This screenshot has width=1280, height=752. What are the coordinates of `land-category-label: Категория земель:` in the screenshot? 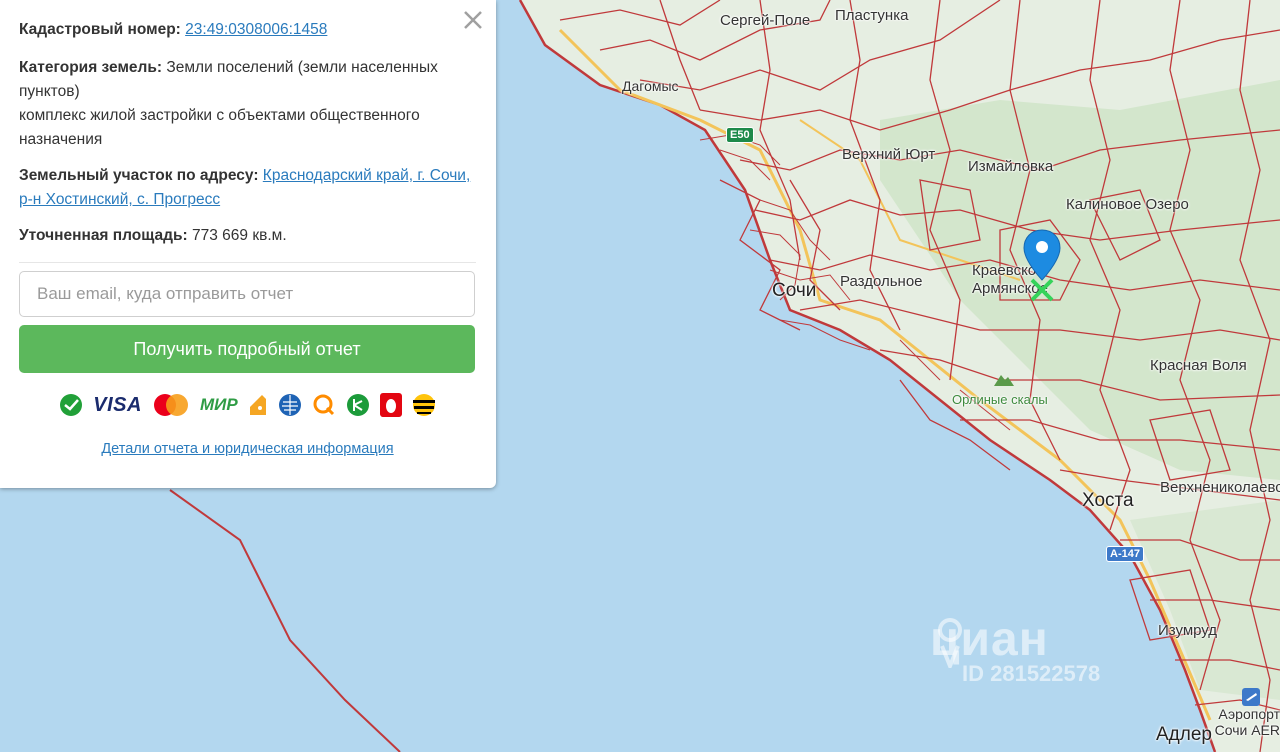 It's located at (91, 67).